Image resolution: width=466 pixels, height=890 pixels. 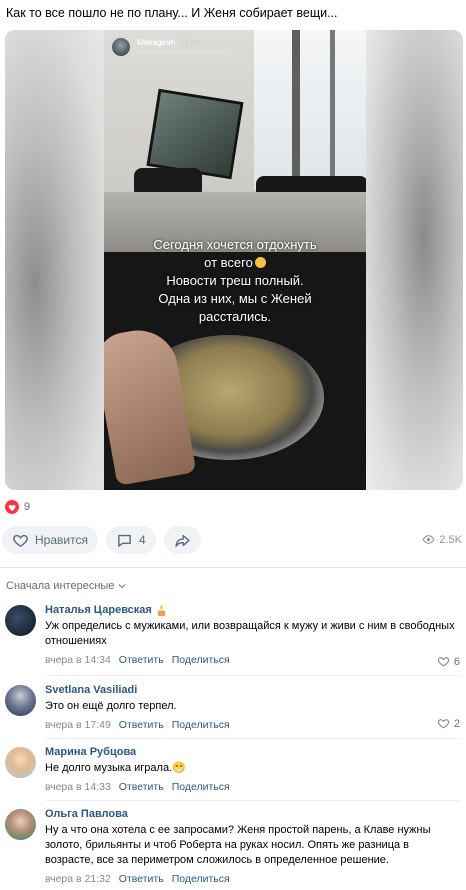 I want to click on eye-icon, so click(x=428, y=539).